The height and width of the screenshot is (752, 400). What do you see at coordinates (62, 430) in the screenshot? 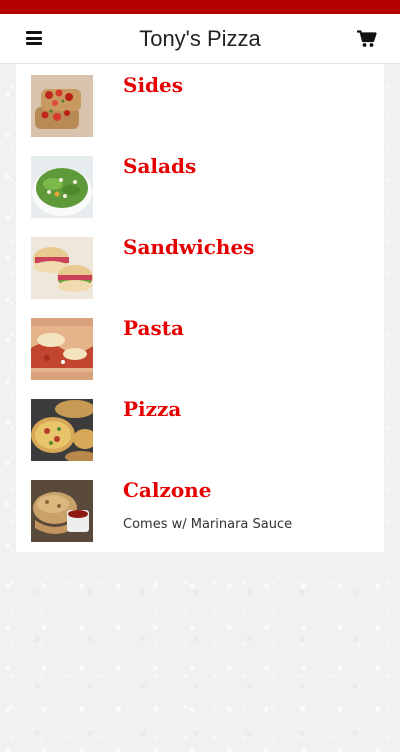
I see `pizza-image` at bounding box center [62, 430].